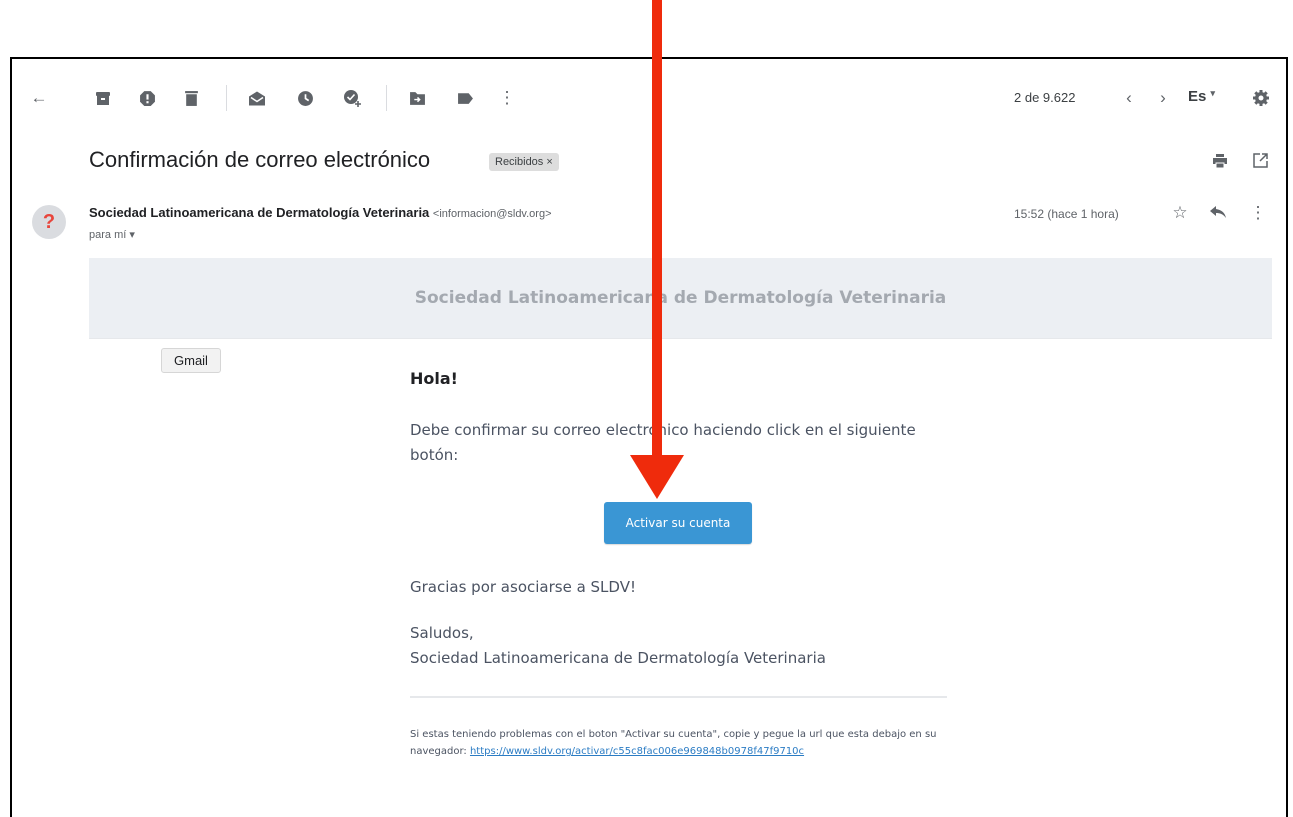  What do you see at coordinates (257, 98) in the screenshot?
I see `envelope-open-icon` at bounding box center [257, 98].